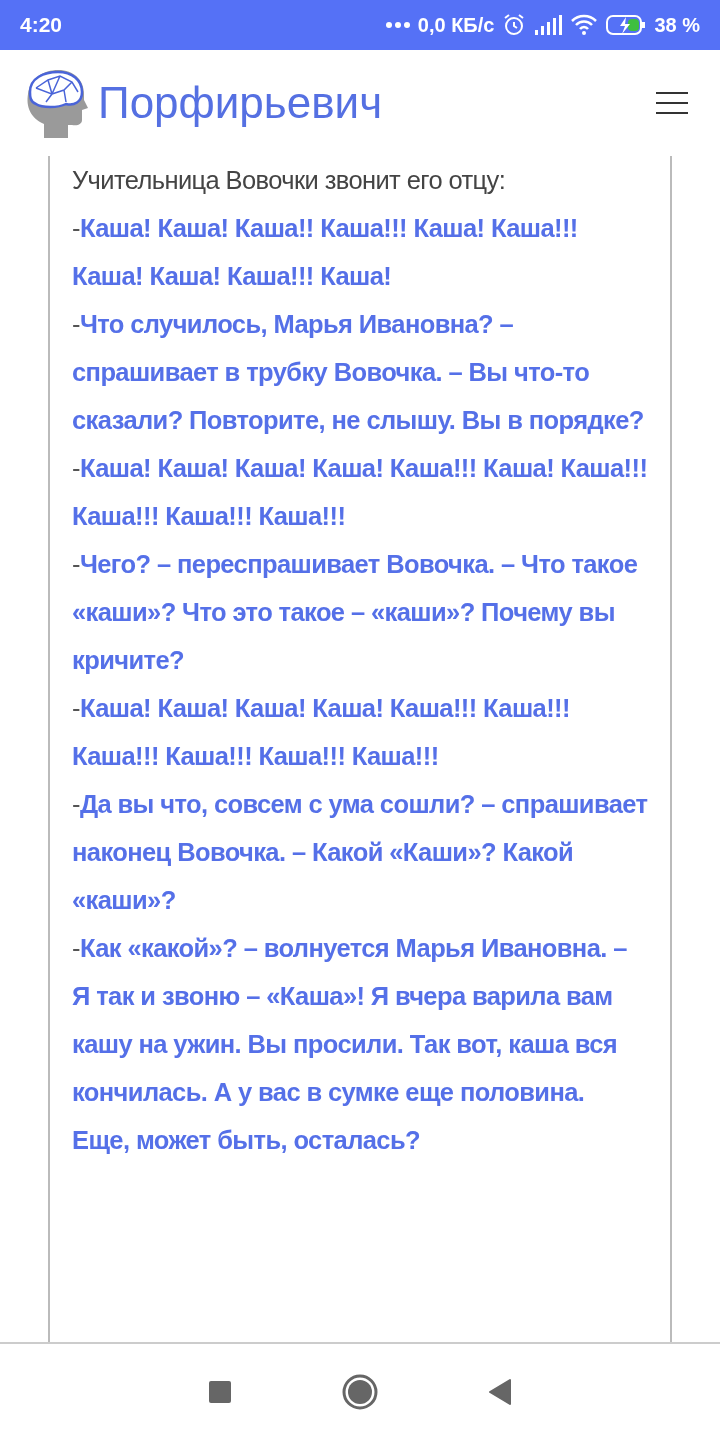  I want to click on story-line: Учительница Вовочки звонит его отцу:, so click(289, 180).